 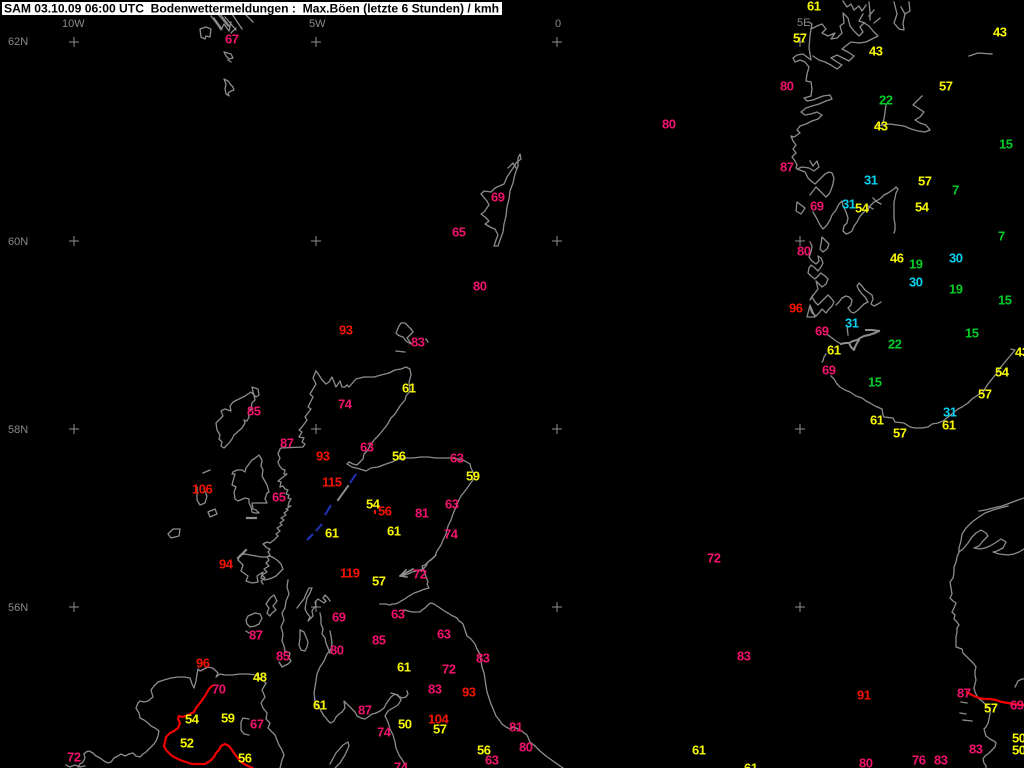 What do you see at coordinates (919, 760) in the screenshot?
I see `svg-text: 76` at bounding box center [919, 760].